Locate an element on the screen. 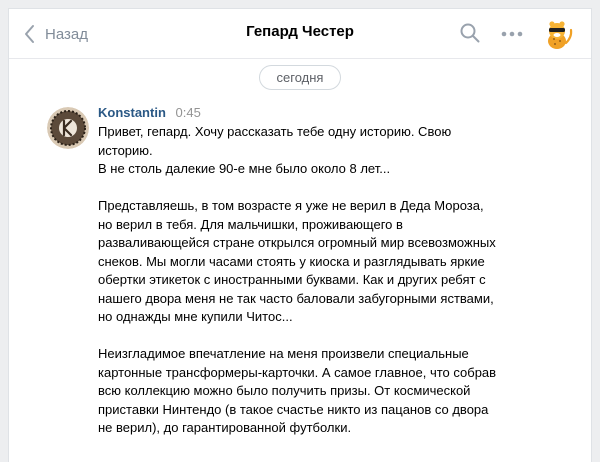 This screenshot has height=462, width=600. chat-avatar is located at coordinates (558, 34).